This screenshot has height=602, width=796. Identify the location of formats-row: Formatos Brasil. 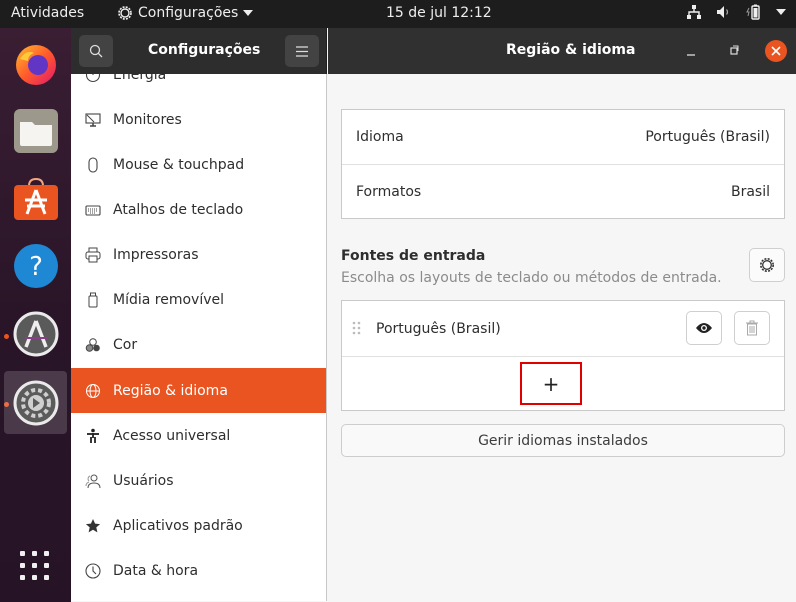
(563, 192).